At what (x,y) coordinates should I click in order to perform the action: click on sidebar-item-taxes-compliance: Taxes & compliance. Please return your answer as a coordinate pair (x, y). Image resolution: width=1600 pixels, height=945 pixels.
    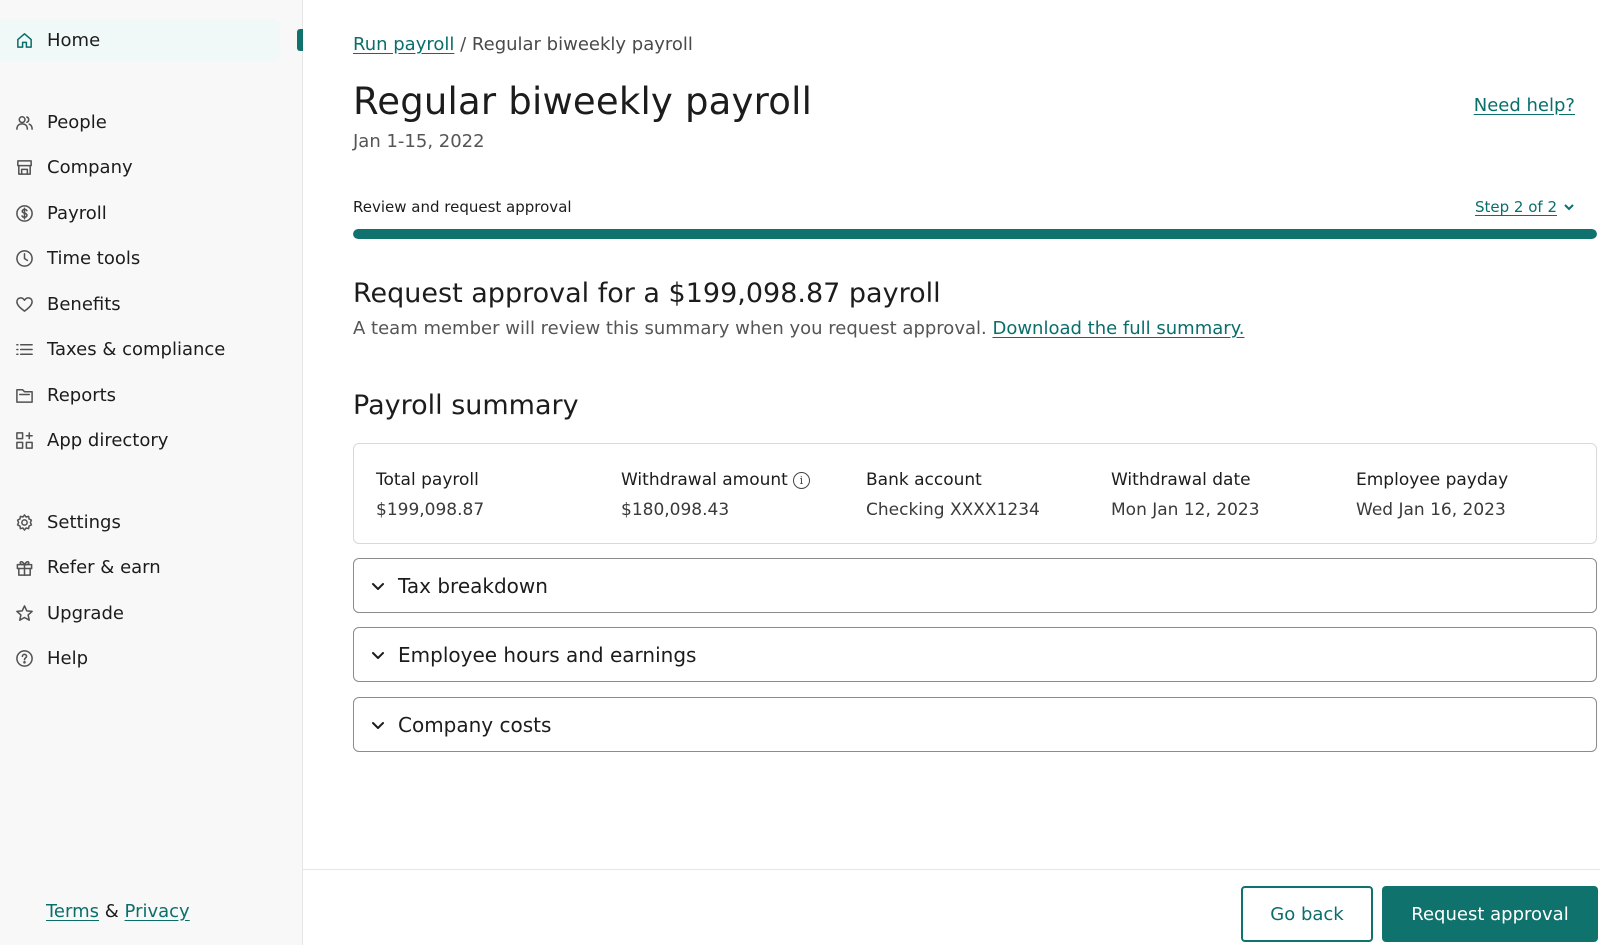
    Looking at the image, I should click on (151, 349).